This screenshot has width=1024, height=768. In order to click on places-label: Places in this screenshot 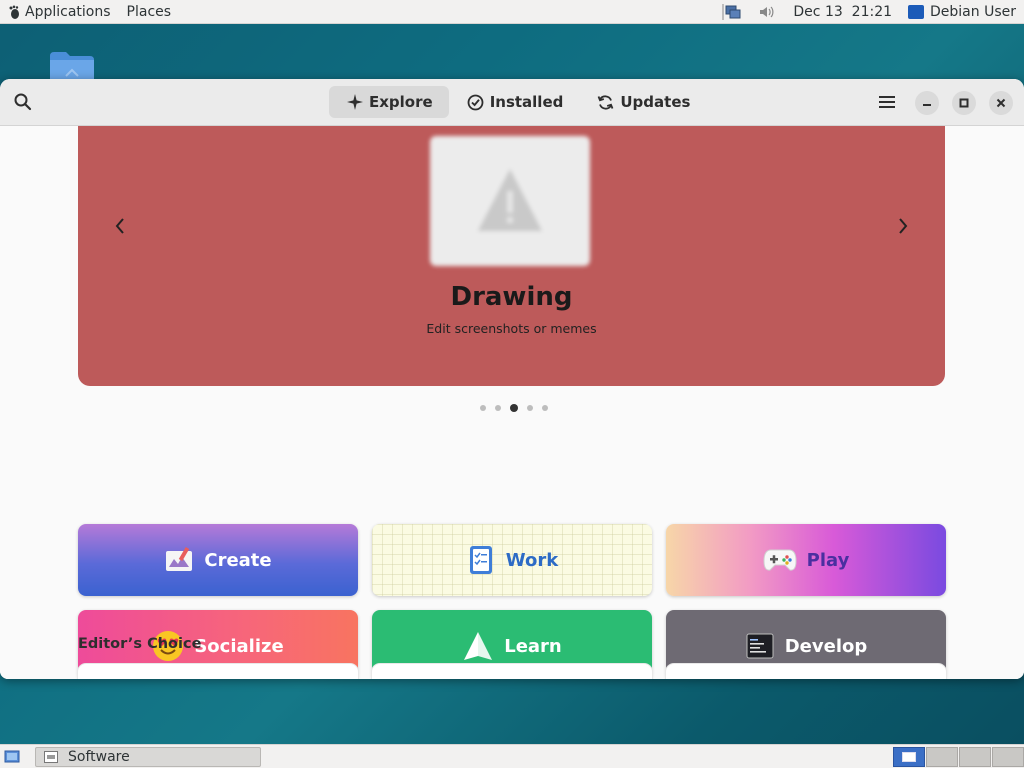, I will do `click(149, 11)`.